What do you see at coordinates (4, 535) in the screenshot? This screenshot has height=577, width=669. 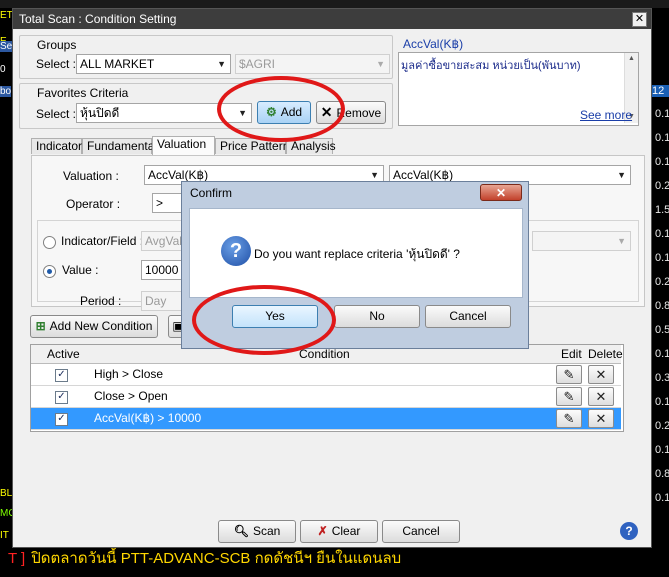 I see `bg-left-label: IT` at bounding box center [4, 535].